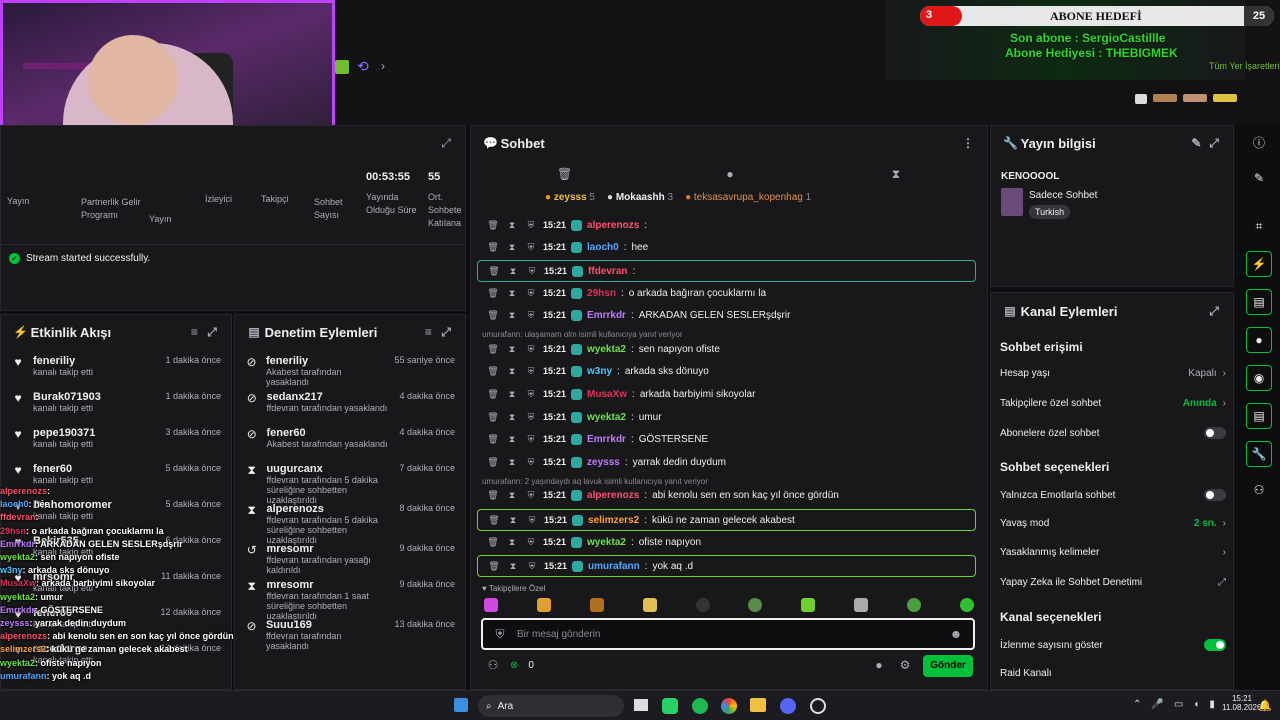 This screenshot has width=1280, height=720. What do you see at coordinates (363, 66) in the screenshot?
I see `sync-icon: ⟲` at bounding box center [363, 66].